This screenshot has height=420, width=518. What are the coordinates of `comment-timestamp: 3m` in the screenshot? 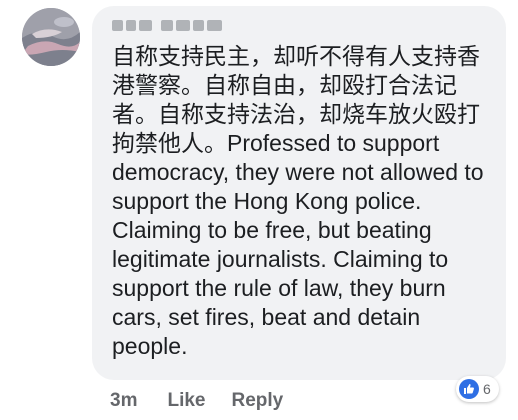 It's located at (123, 401).